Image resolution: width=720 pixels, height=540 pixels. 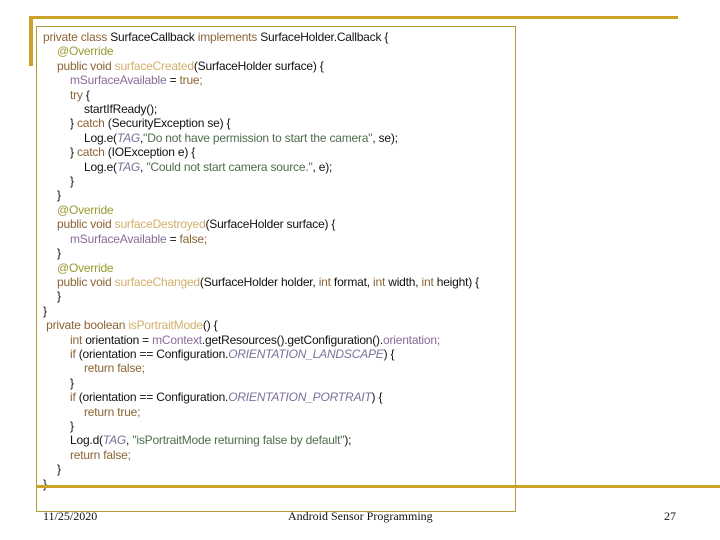 What do you see at coordinates (261, 368) in the screenshot?
I see `code-line: return false;` at bounding box center [261, 368].